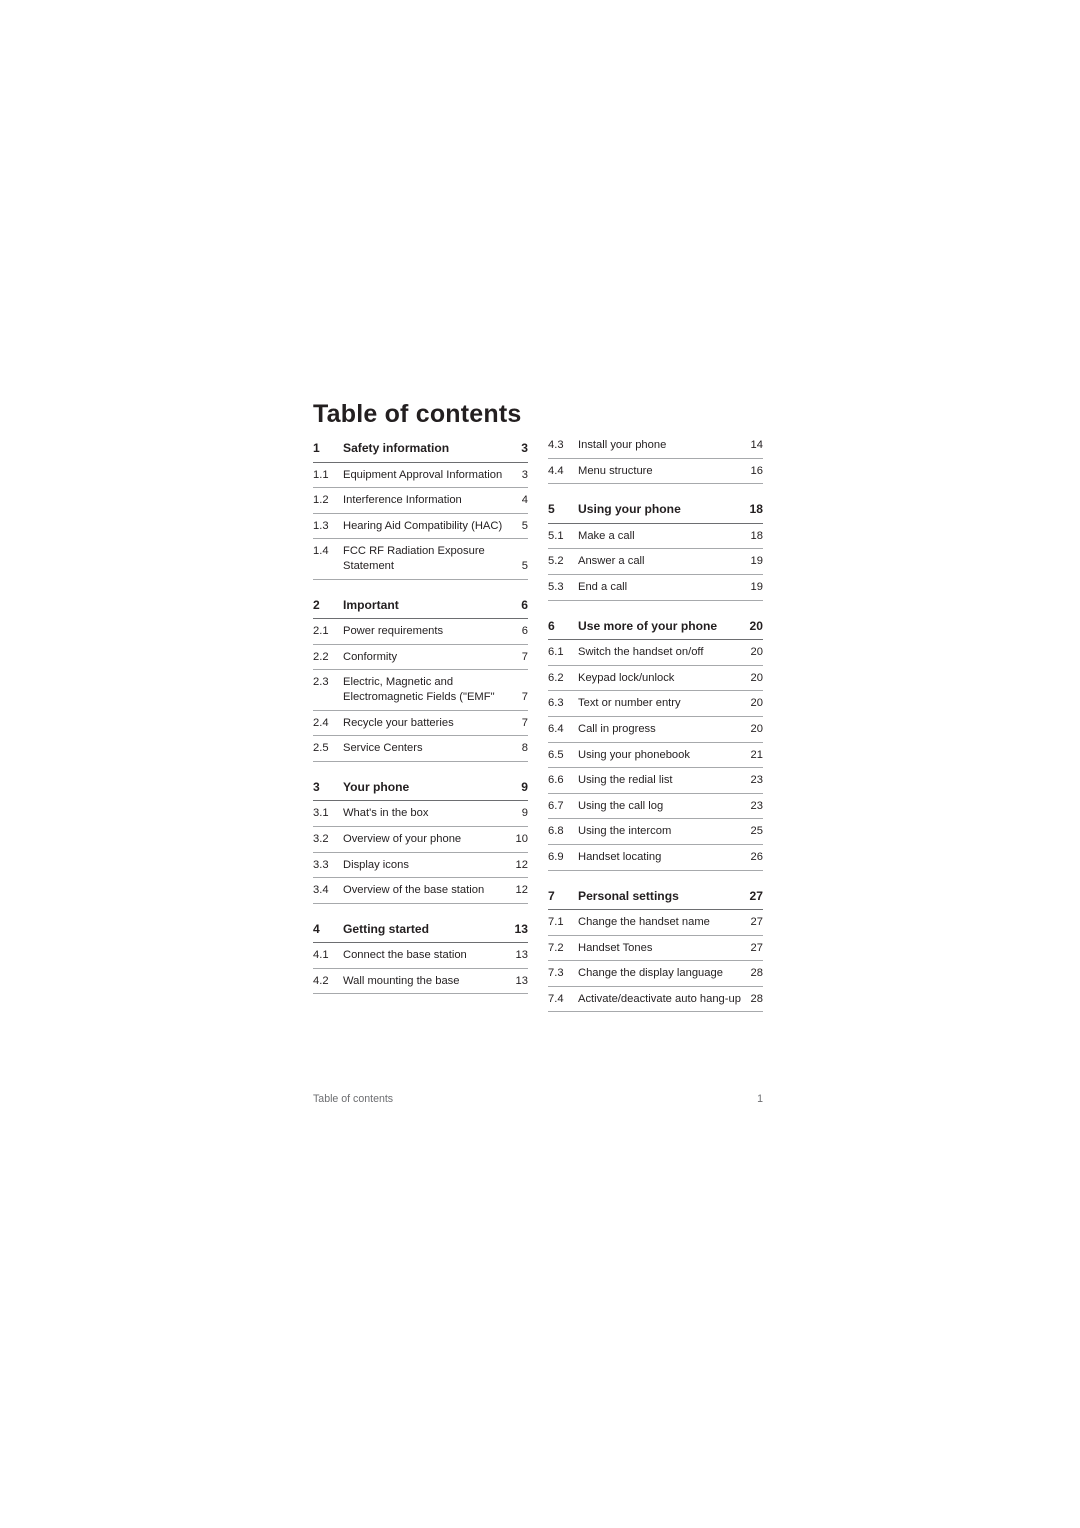 The image size is (1080, 1528). I want to click on toc-entry-page: 5, so click(524, 565).